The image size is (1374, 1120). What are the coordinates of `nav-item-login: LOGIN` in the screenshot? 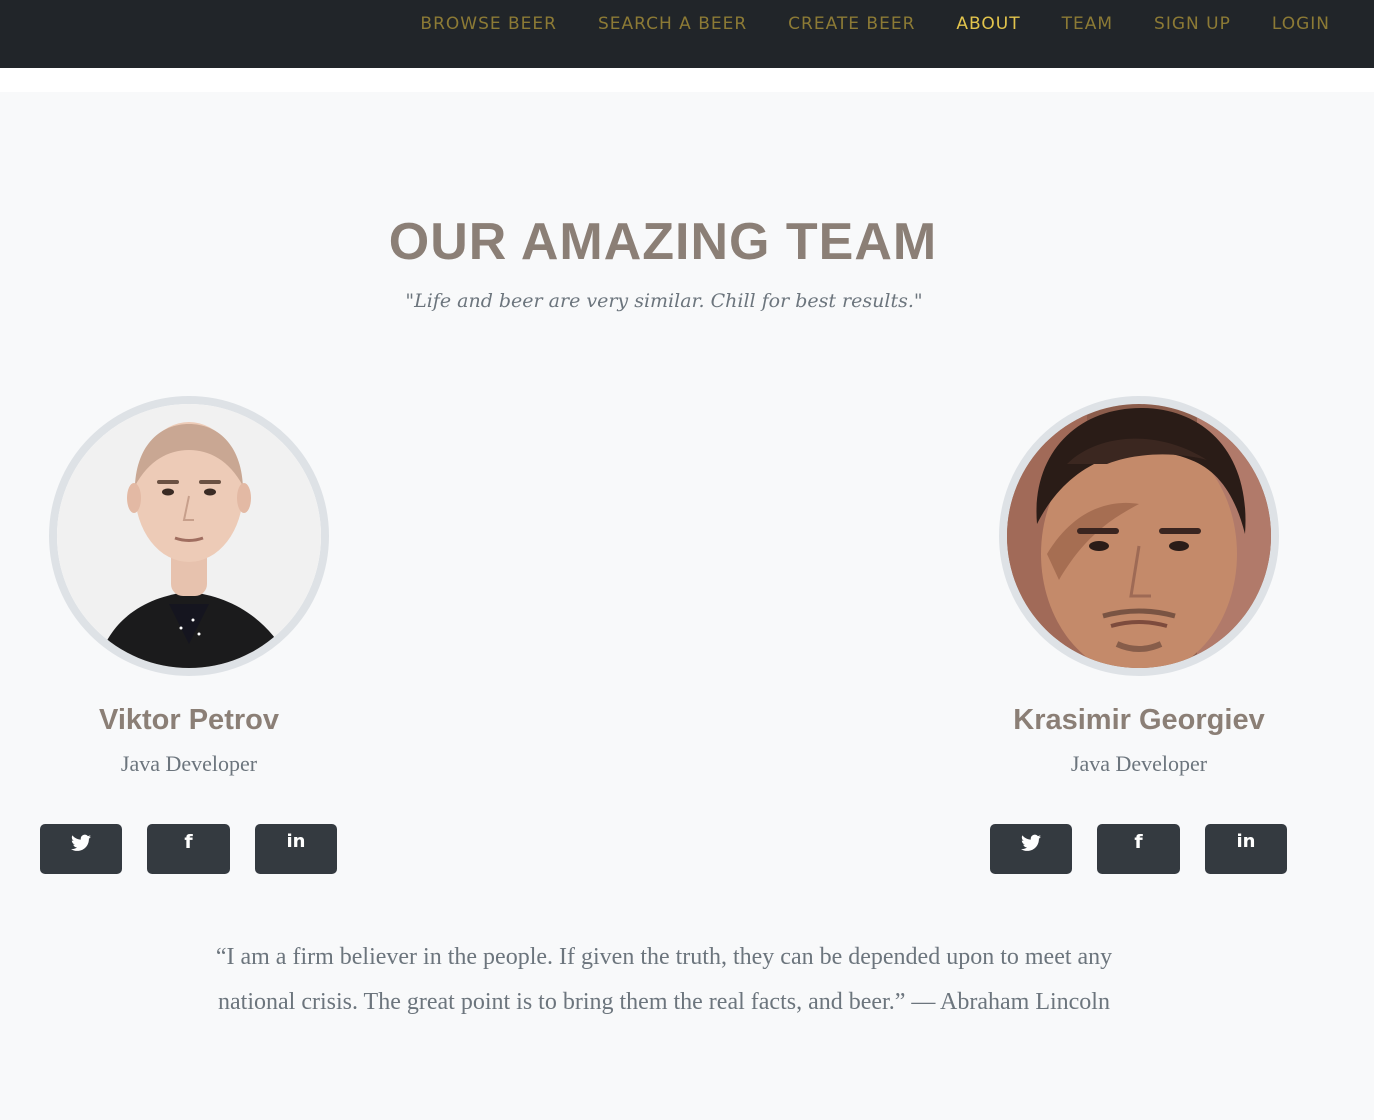 It's located at (1301, 24).